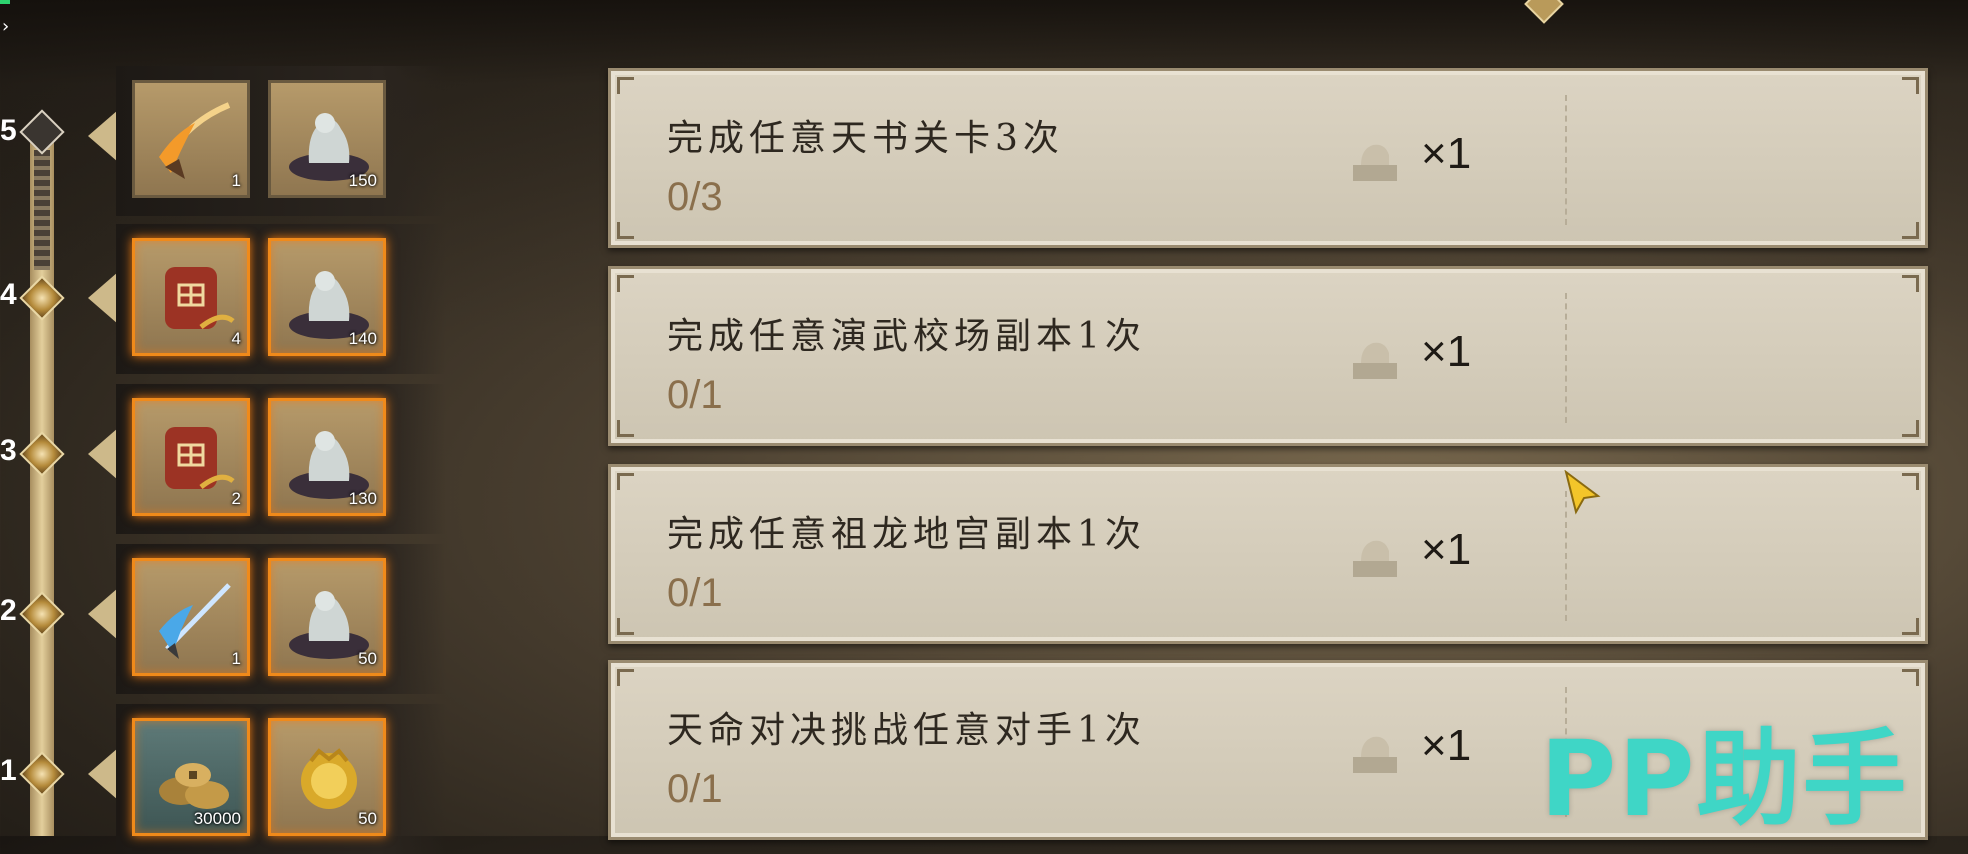 This screenshot has width=1968, height=854. I want to click on reward-row-level-5: 1 150, so click(281, 141).